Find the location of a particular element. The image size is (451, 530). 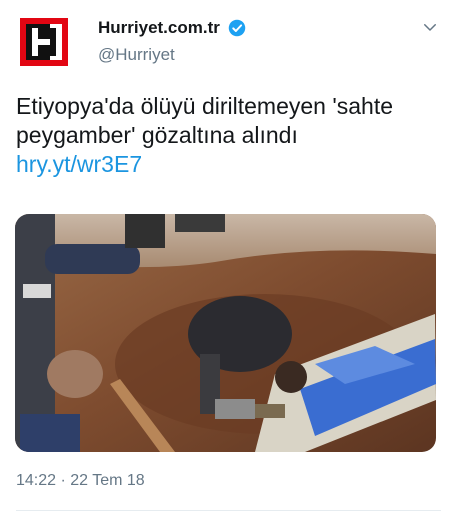

hurriyet-logo-icon is located at coordinates (44, 42).